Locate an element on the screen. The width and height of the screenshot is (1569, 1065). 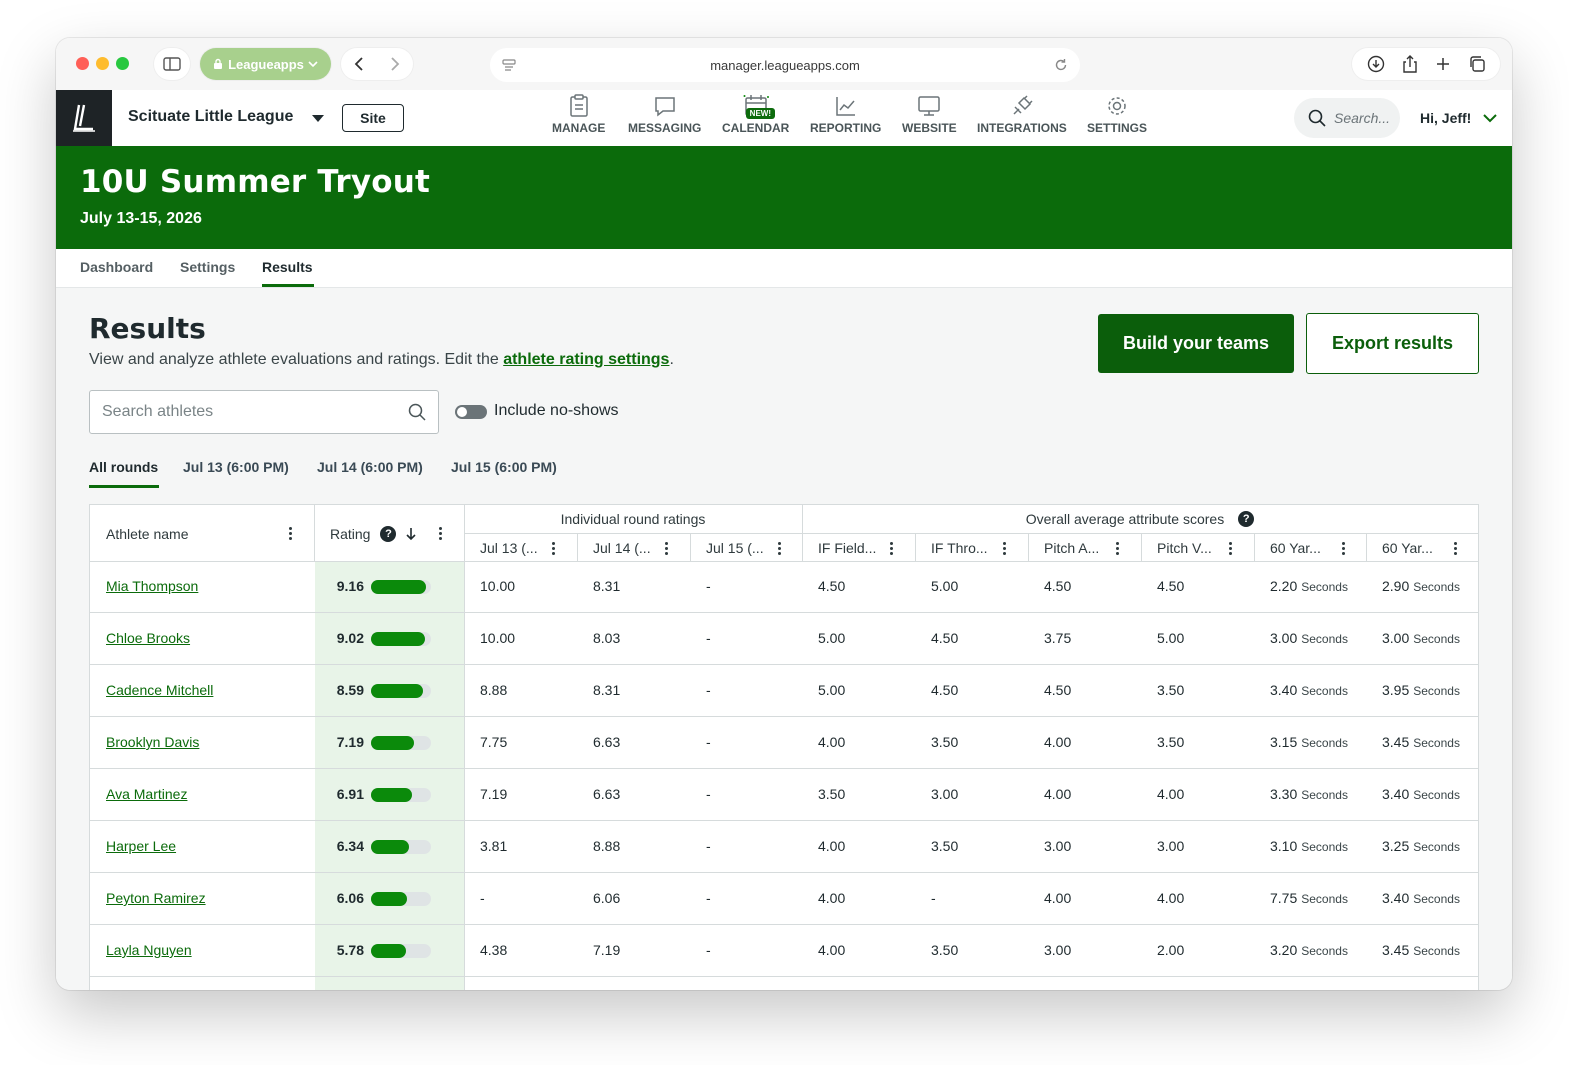
reload-icon is located at coordinates (1061, 65).